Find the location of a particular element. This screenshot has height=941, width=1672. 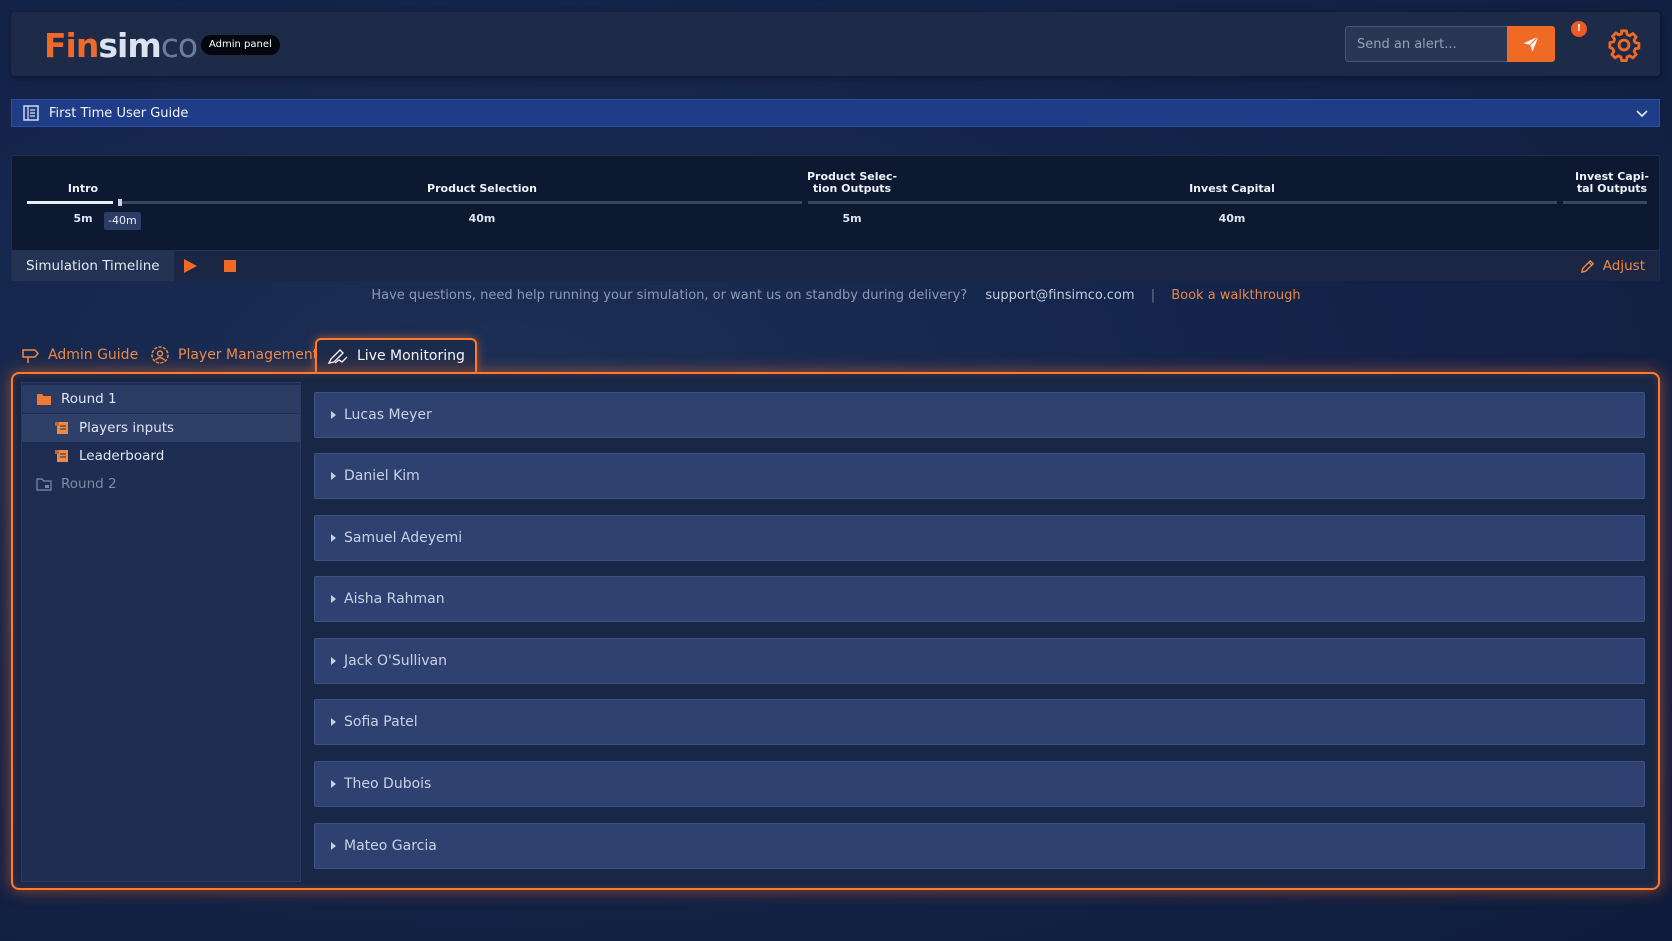

finsimco-logo: Finsimco is located at coordinates (121, 45).